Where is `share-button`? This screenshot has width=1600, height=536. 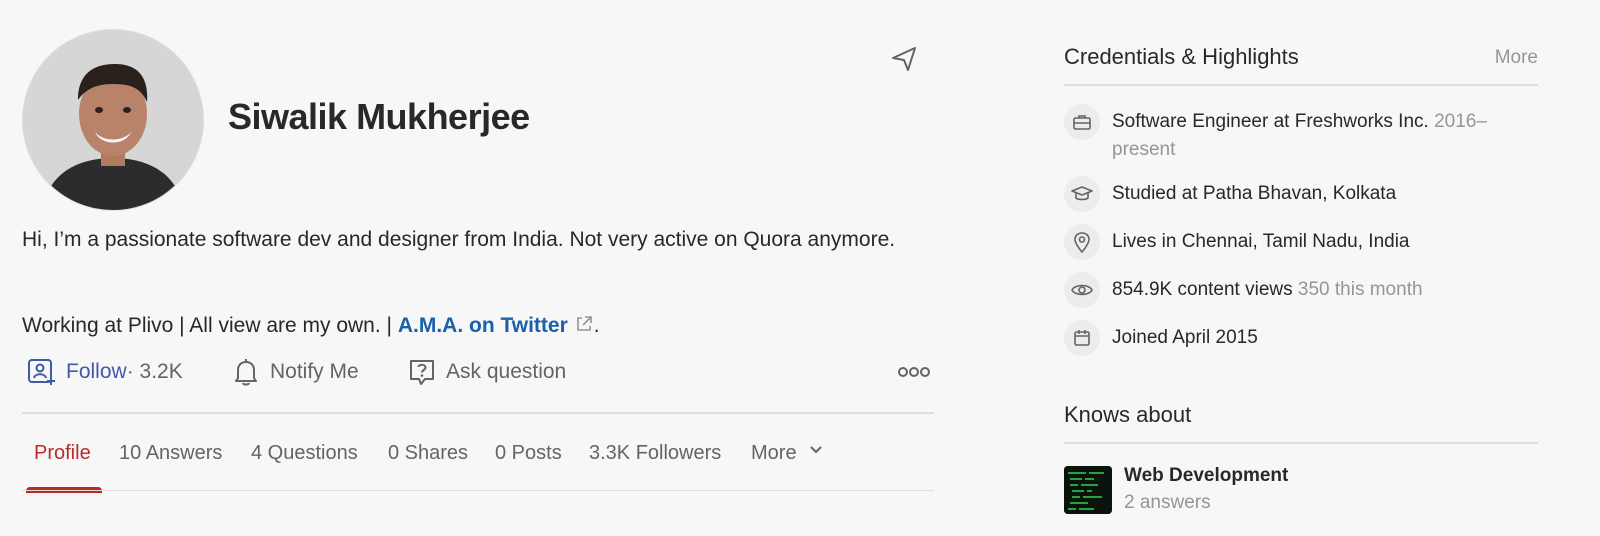
share-button is located at coordinates (904, 58).